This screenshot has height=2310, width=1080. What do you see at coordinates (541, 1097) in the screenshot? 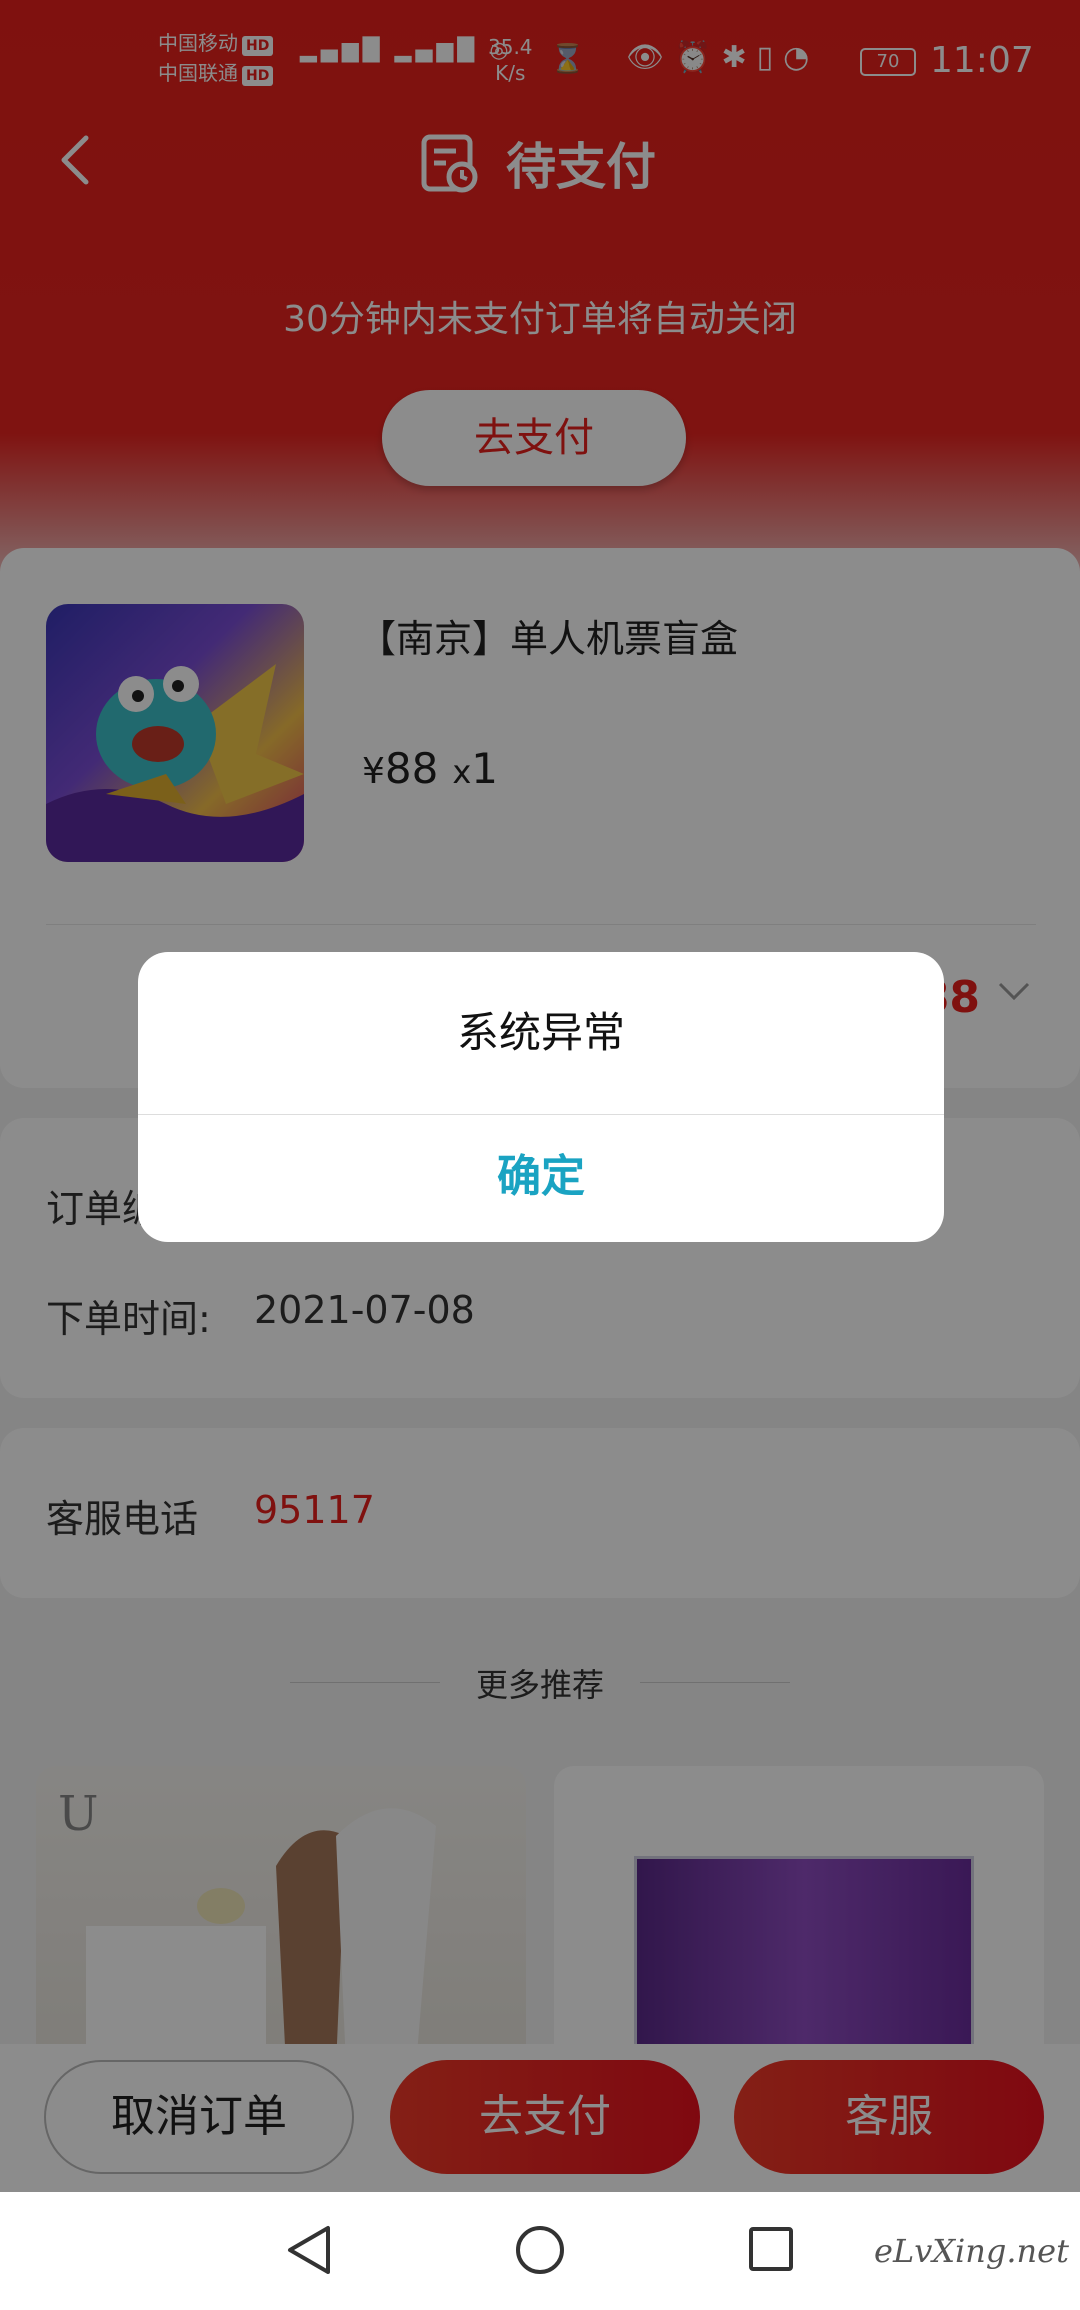
I see `error-dialog: 系统异常 确定` at bounding box center [541, 1097].